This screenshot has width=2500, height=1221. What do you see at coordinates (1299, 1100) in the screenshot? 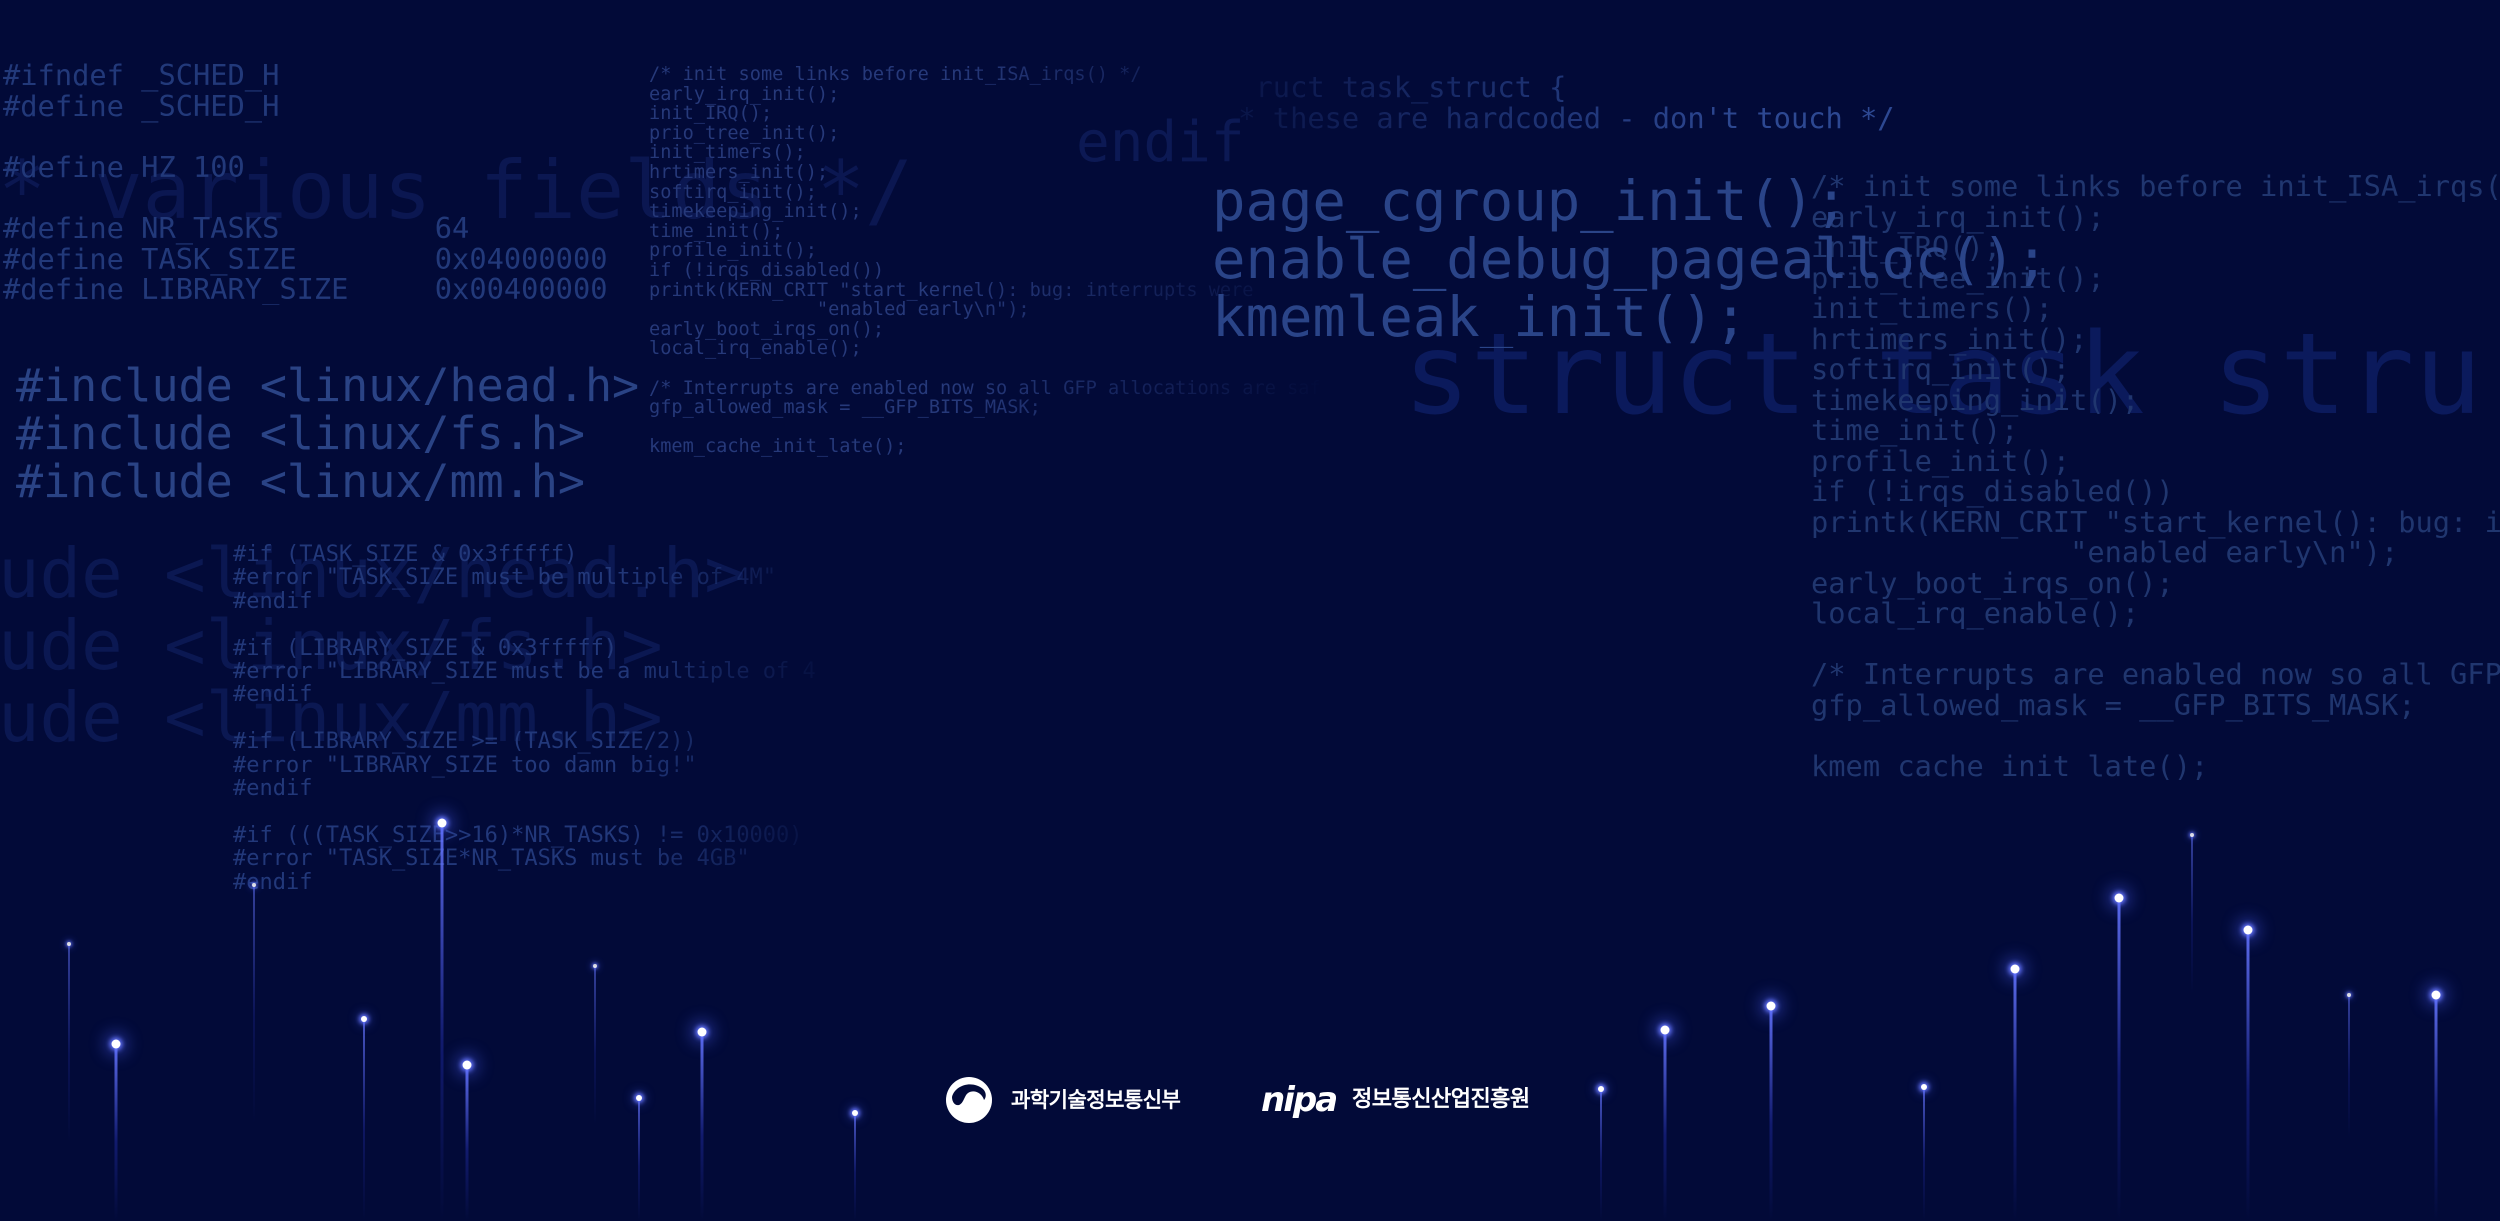
I see `nipa-wordmark: nipa` at bounding box center [1299, 1100].